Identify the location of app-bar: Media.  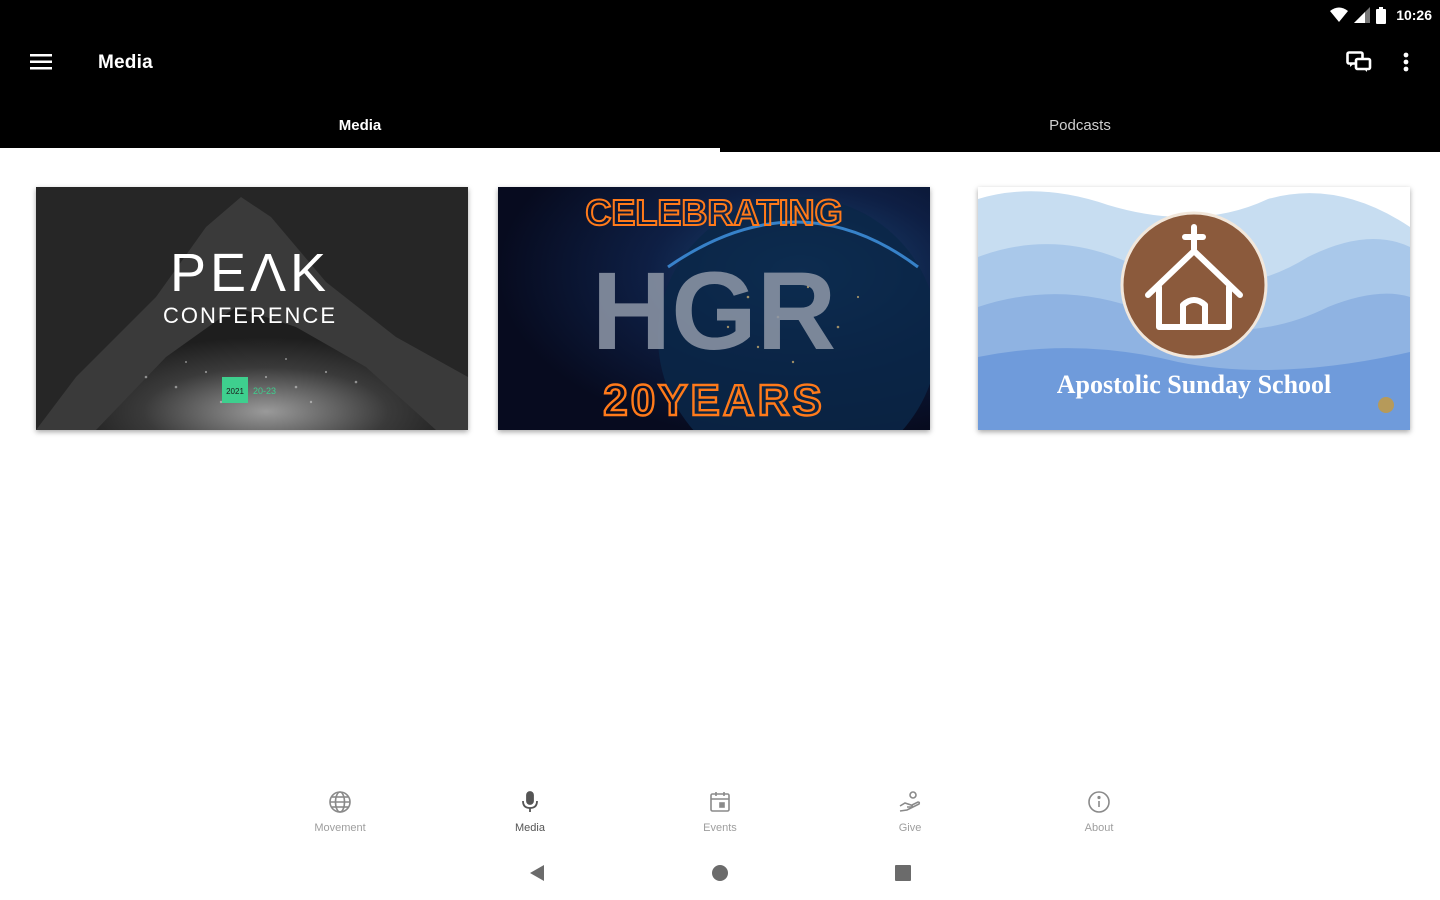
(720, 64).